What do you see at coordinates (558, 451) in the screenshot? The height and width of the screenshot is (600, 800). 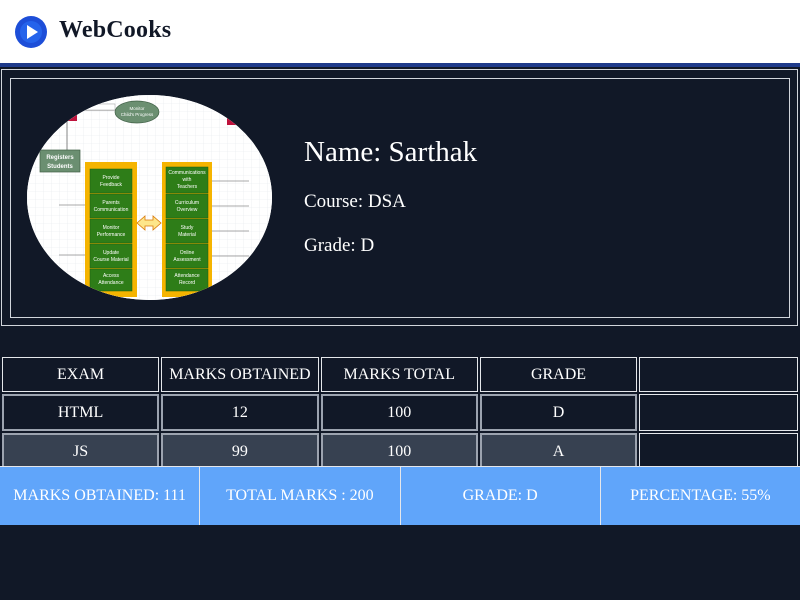 I see `table-cell: A` at bounding box center [558, 451].